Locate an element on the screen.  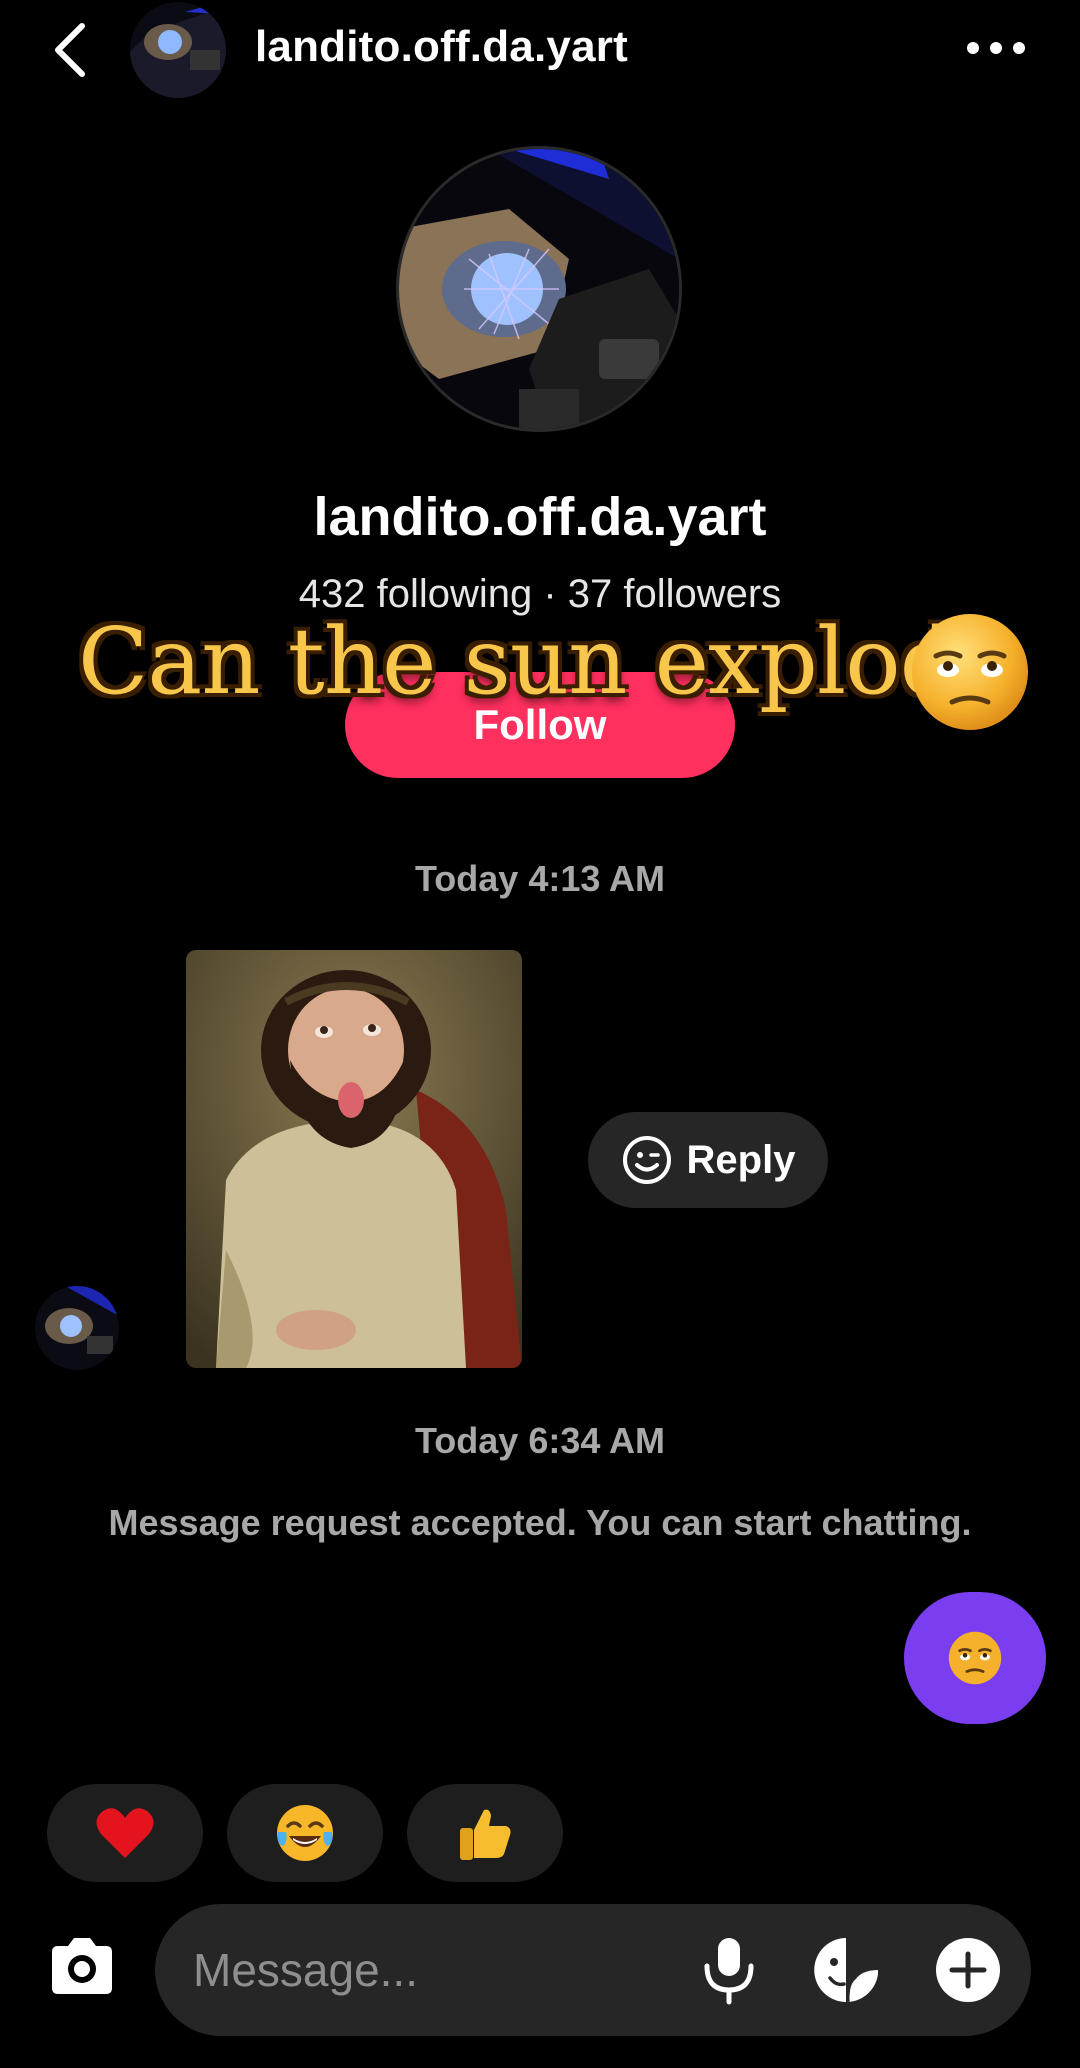
header-avatar is located at coordinates (178, 50).